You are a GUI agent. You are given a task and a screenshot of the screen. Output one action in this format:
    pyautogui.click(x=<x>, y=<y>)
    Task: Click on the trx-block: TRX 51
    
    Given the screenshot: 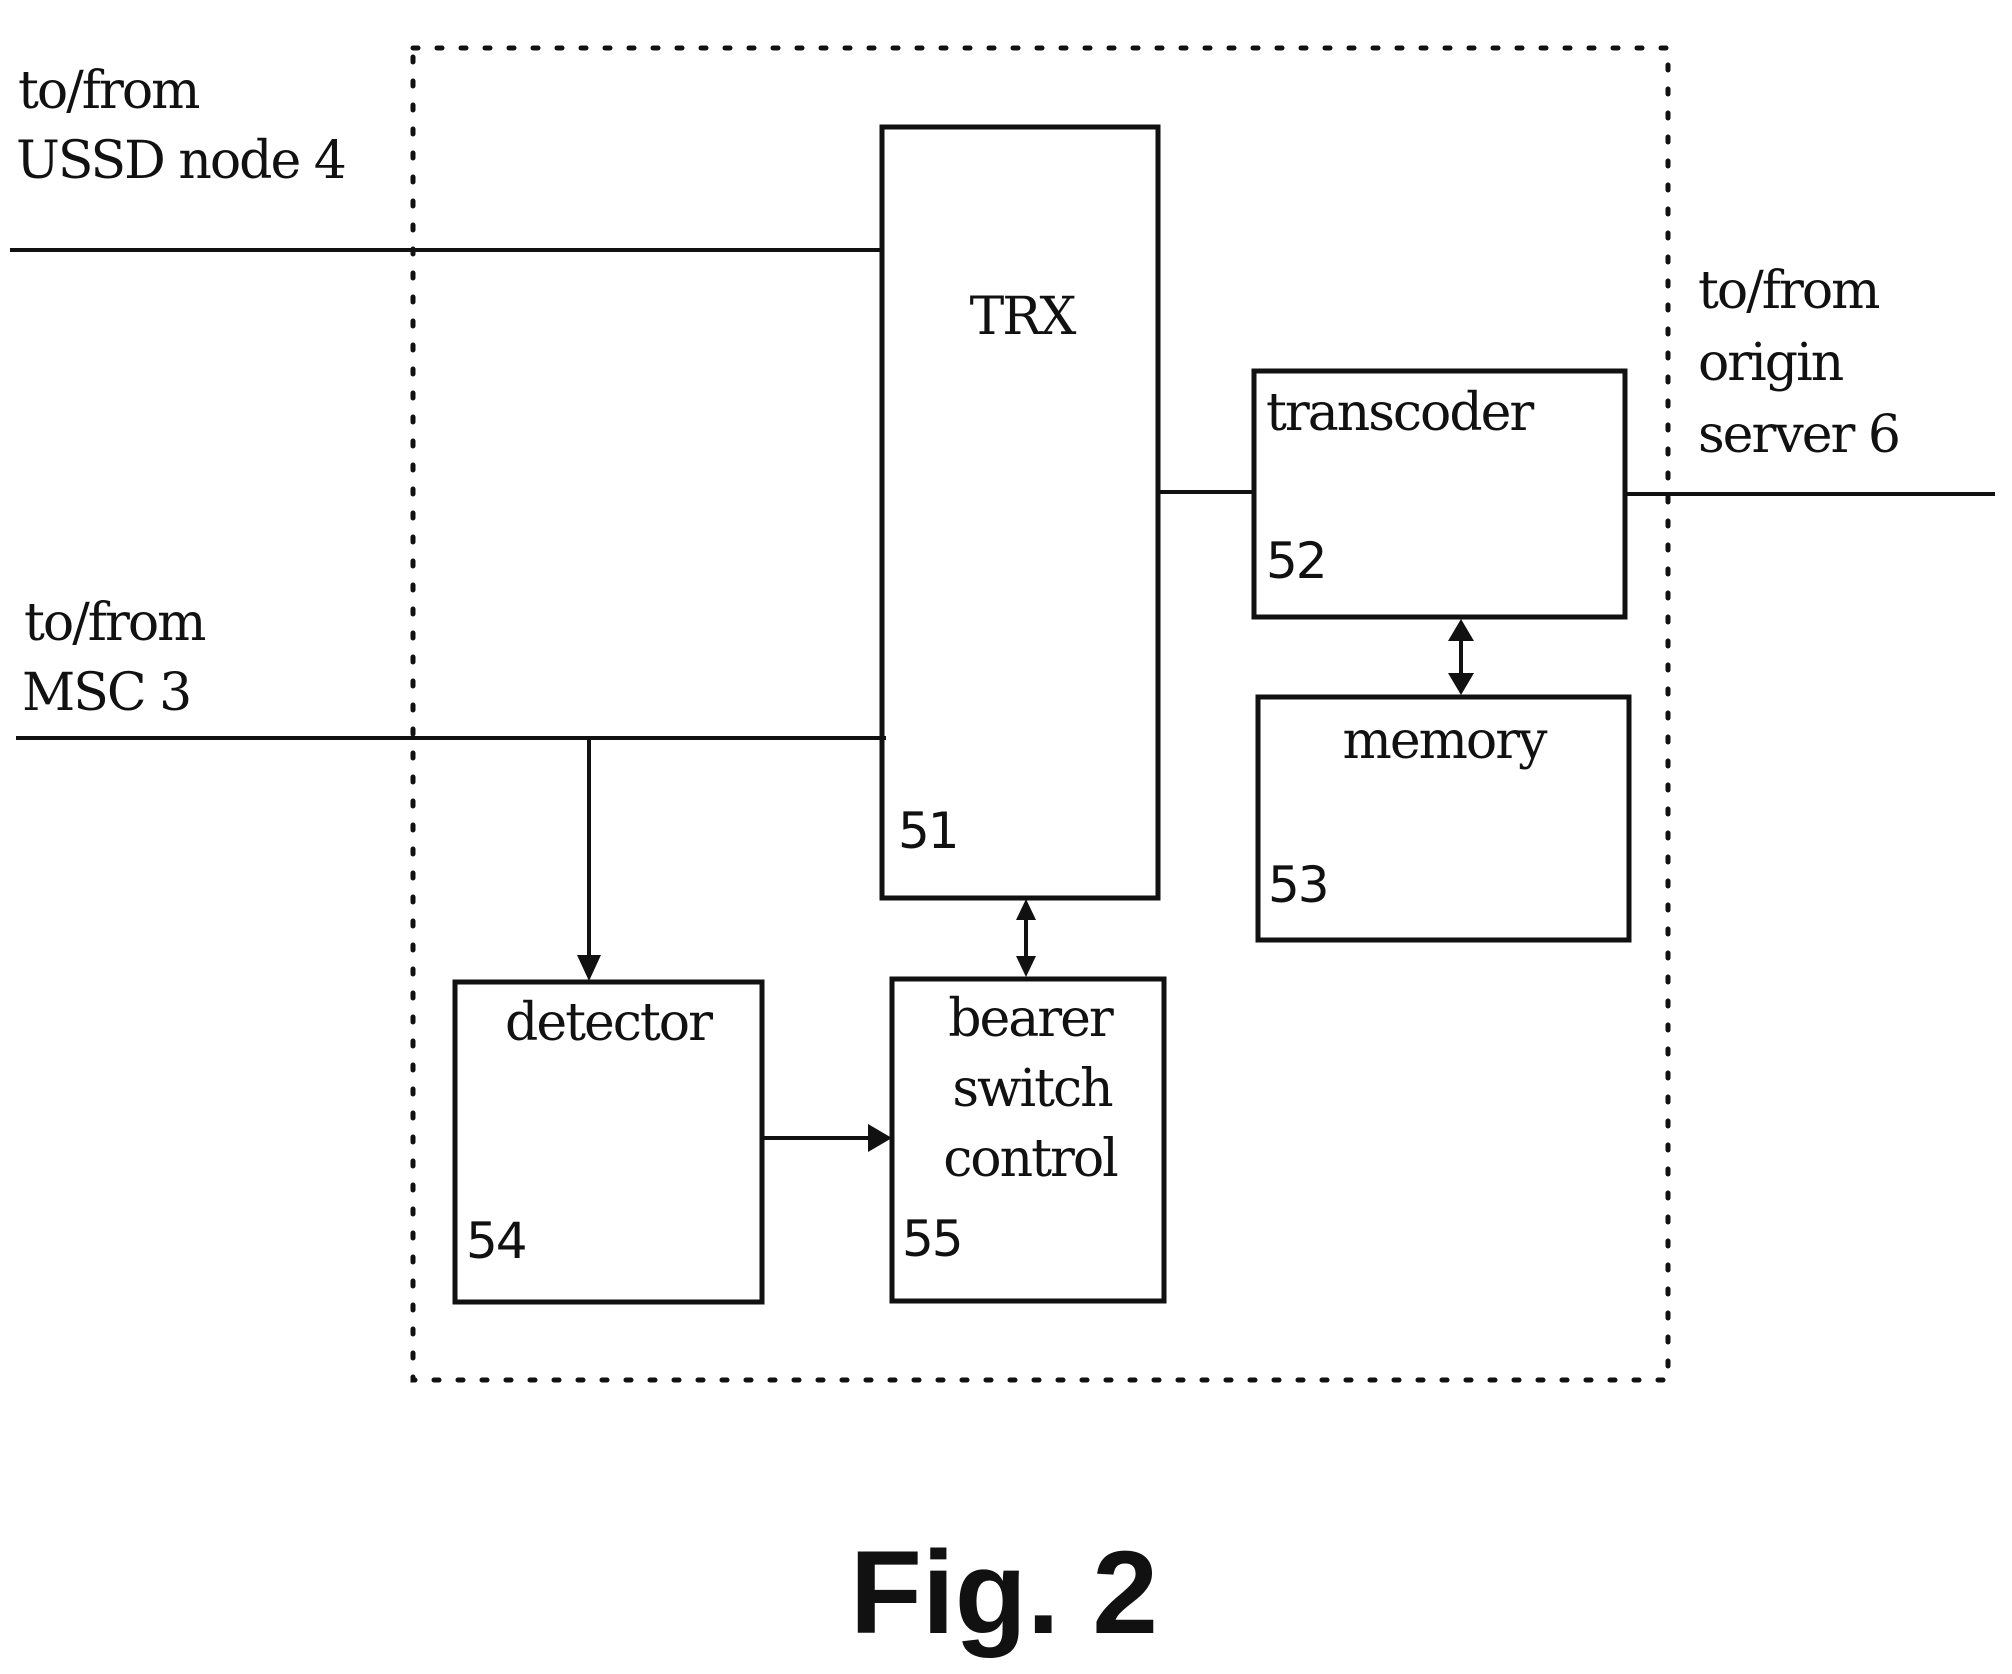 What is the action you would take?
    pyautogui.click(x=1020, y=512)
    